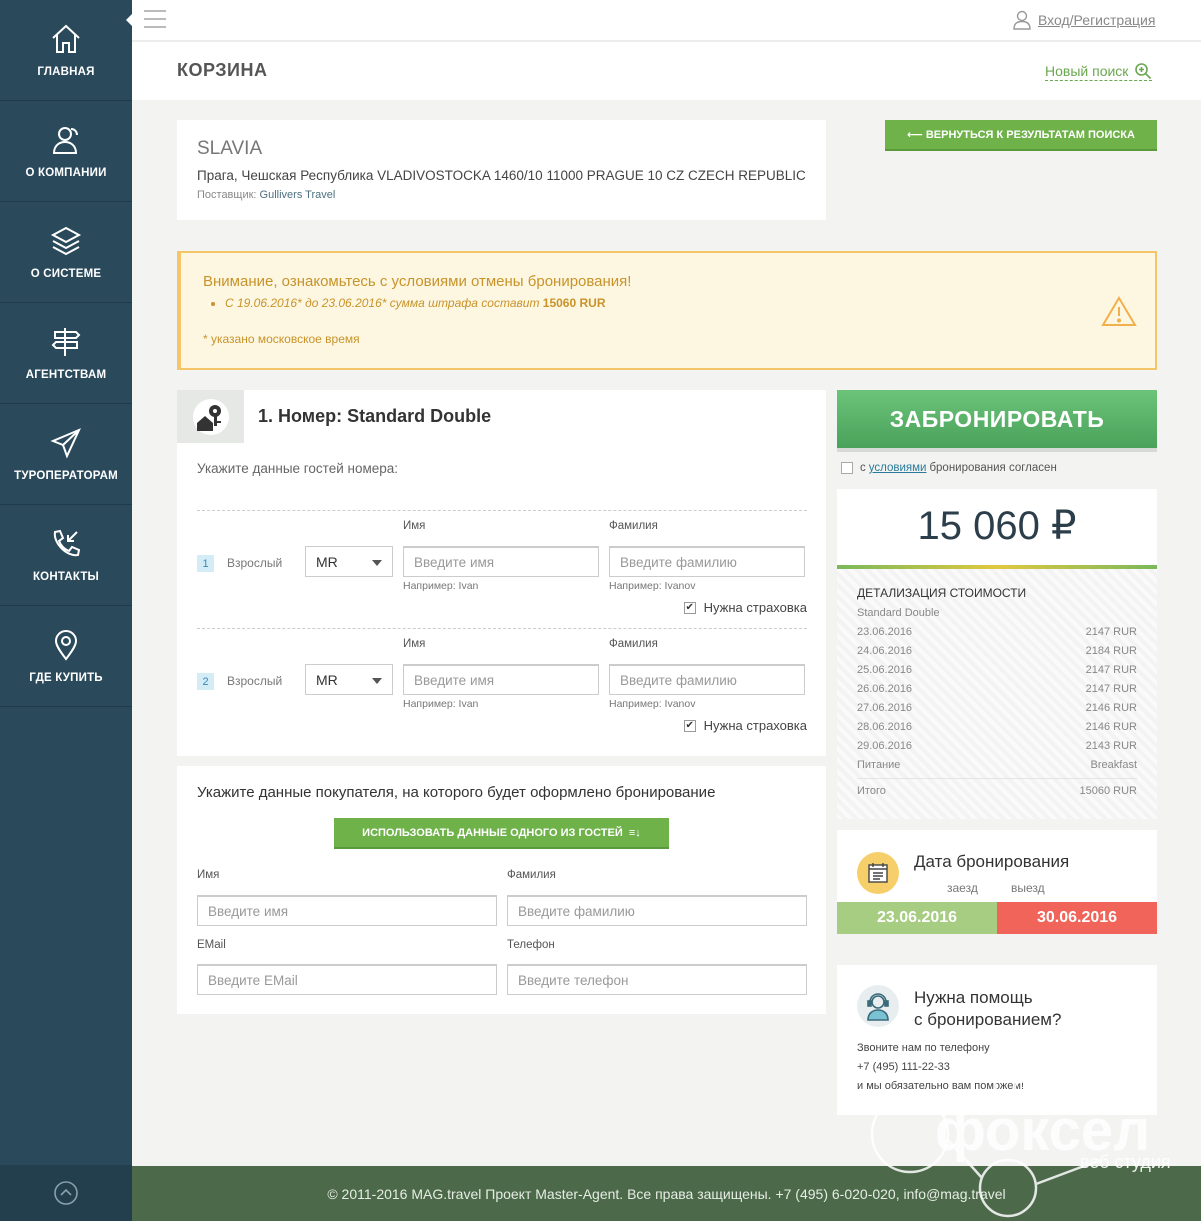  What do you see at coordinates (377, 681) in the screenshot?
I see `chevron-down-icon` at bounding box center [377, 681].